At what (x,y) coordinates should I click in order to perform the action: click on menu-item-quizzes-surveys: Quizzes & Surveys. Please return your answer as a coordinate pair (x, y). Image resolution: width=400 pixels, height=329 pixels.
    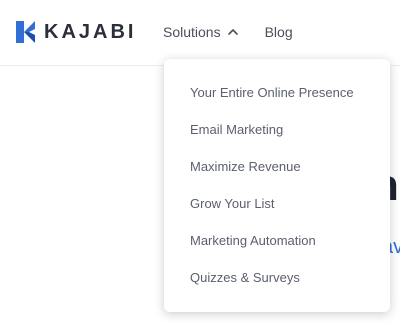
    Looking at the image, I should click on (277, 277).